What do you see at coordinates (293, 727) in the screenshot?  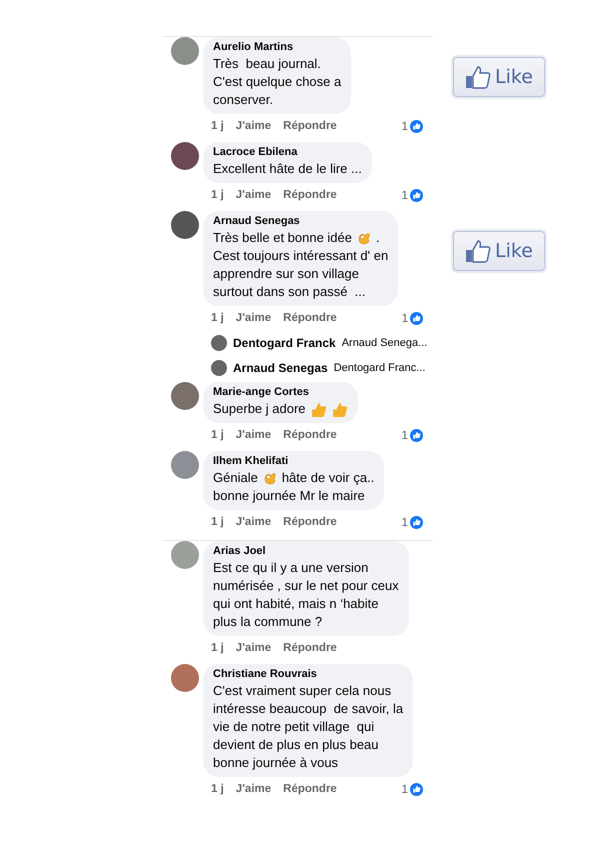 I see `comment-text: vie de notre petit village qui` at bounding box center [293, 727].